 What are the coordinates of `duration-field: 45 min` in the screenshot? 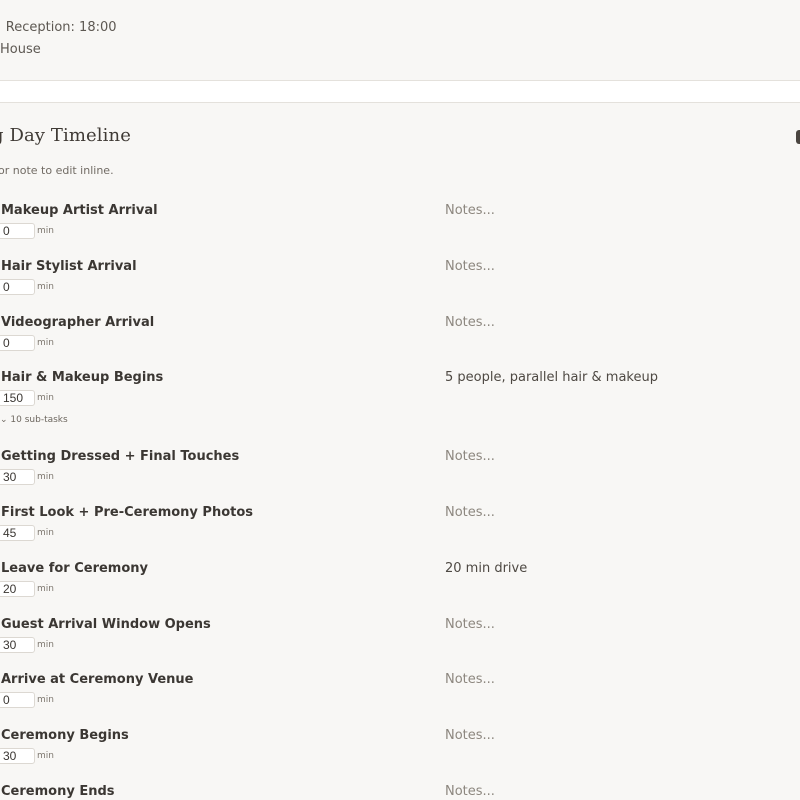 It's located at (27, 533).